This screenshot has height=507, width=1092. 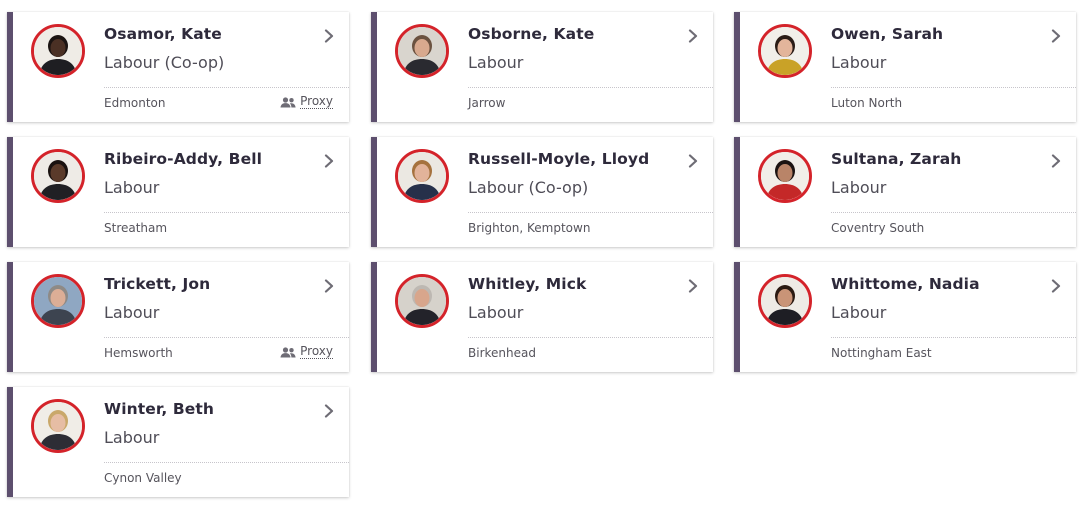 What do you see at coordinates (527, 284) in the screenshot?
I see `member-name: Whitley, Mick` at bounding box center [527, 284].